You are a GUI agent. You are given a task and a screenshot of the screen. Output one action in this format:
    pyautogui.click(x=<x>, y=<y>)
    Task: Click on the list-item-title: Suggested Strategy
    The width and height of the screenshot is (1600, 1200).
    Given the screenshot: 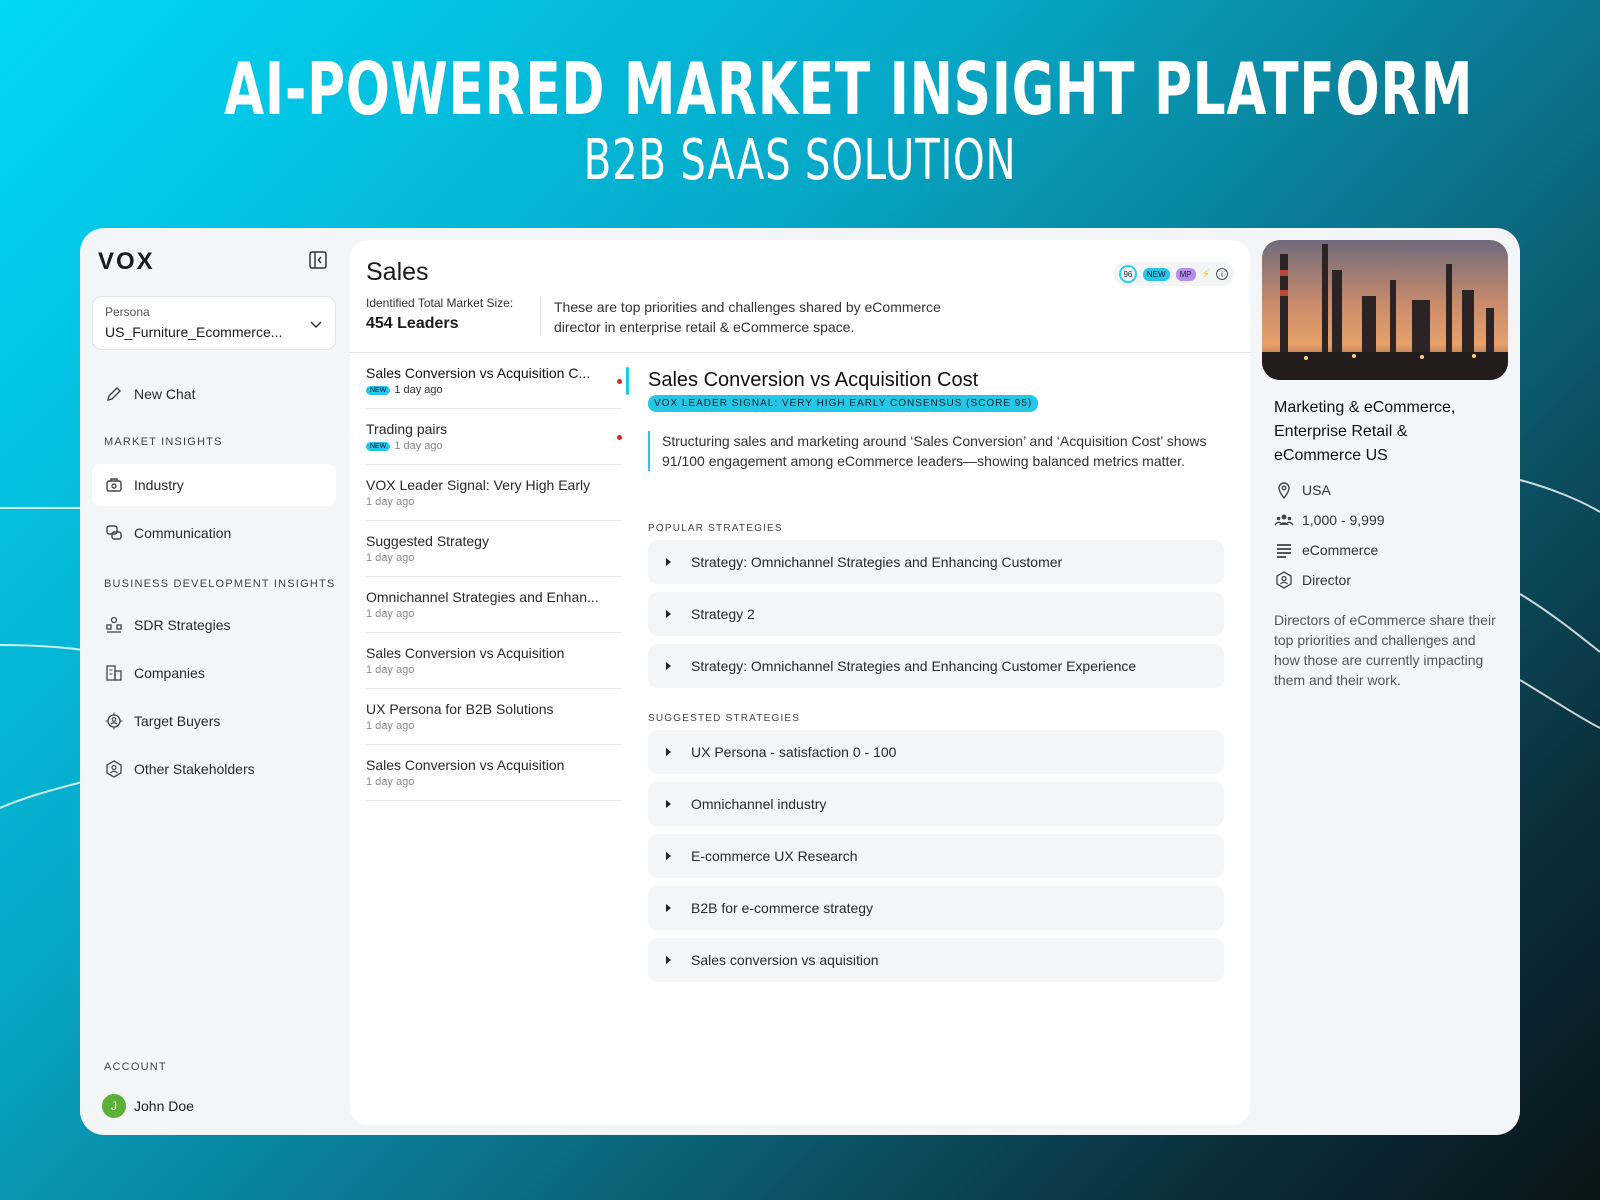 What is the action you would take?
    pyautogui.click(x=427, y=541)
    